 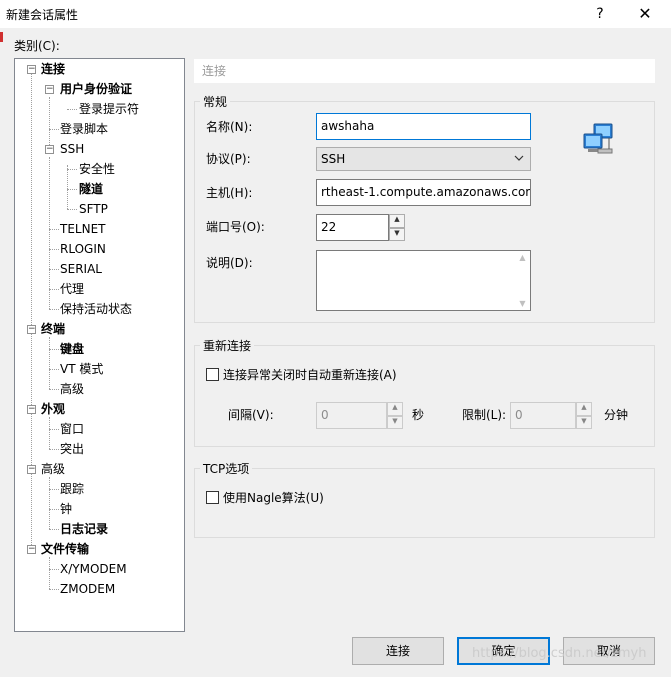 What do you see at coordinates (423, 126) in the screenshot?
I see `name-input: awshaha` at bounding box center [423, 126].